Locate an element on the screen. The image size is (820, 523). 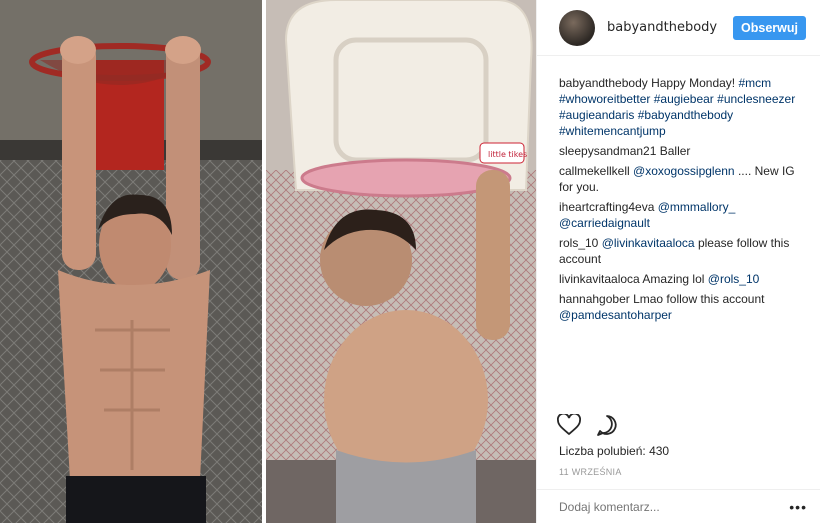
speech-bubble-icon is located at coordinates (607, 425).